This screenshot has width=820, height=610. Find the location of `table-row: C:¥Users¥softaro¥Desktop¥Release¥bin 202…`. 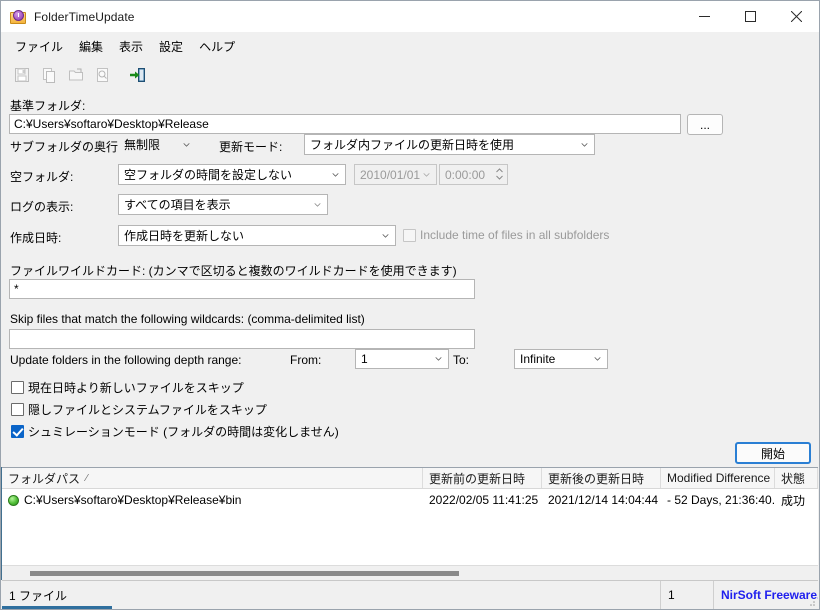

table-row: C:¥Users¥softaro¥Desktop¥Release¥bin 202… is located at coordinates (410, 500).